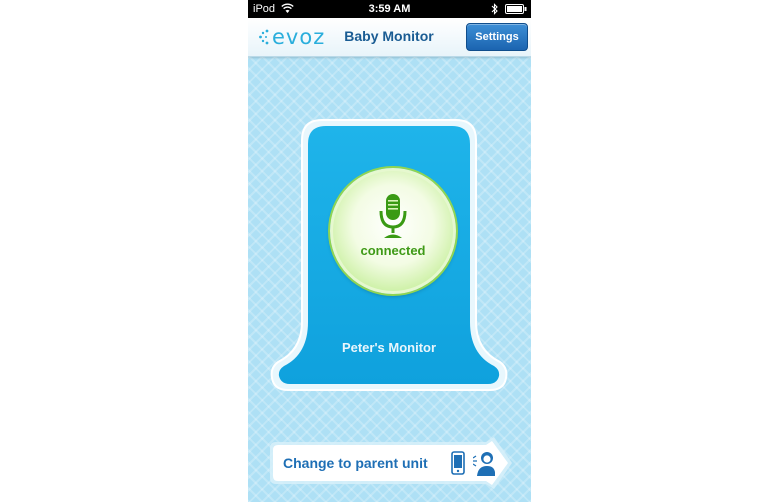 The width and height of the screenshot is (780, 502). I want to click on phone-icon, so click(458, 463).